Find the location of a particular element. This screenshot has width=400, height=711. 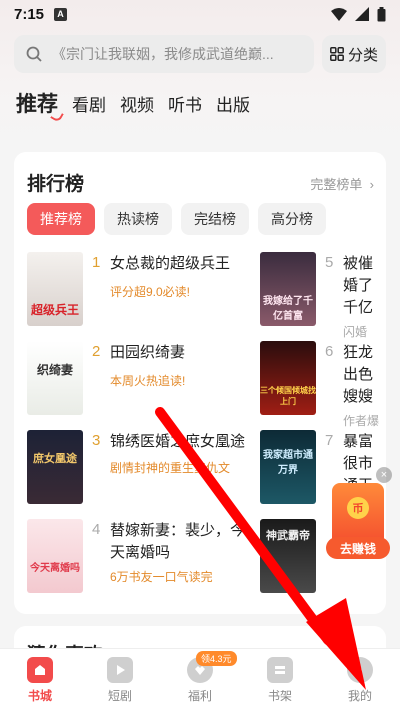

bottom-nav: 书城 短剧 领4.3元 福利 书架 我的 is located at coordinates (200, 679).